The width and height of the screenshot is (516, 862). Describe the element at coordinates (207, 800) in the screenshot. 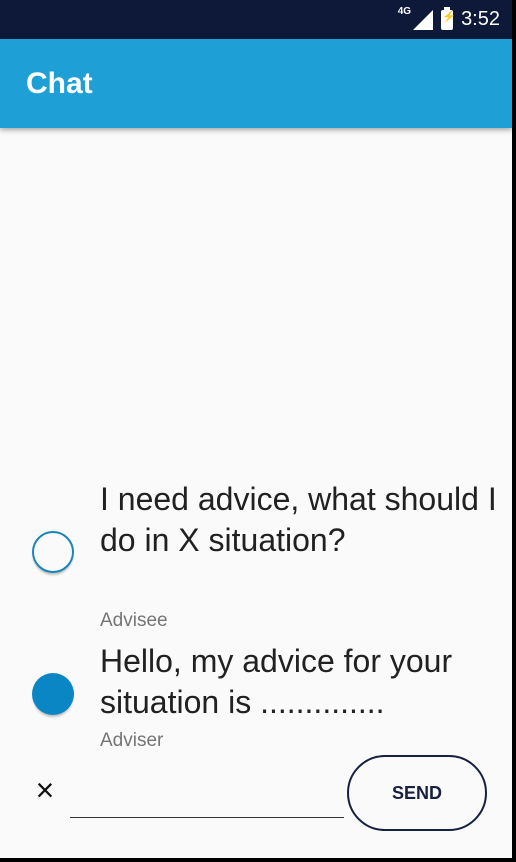

I see `message-input` at that location.